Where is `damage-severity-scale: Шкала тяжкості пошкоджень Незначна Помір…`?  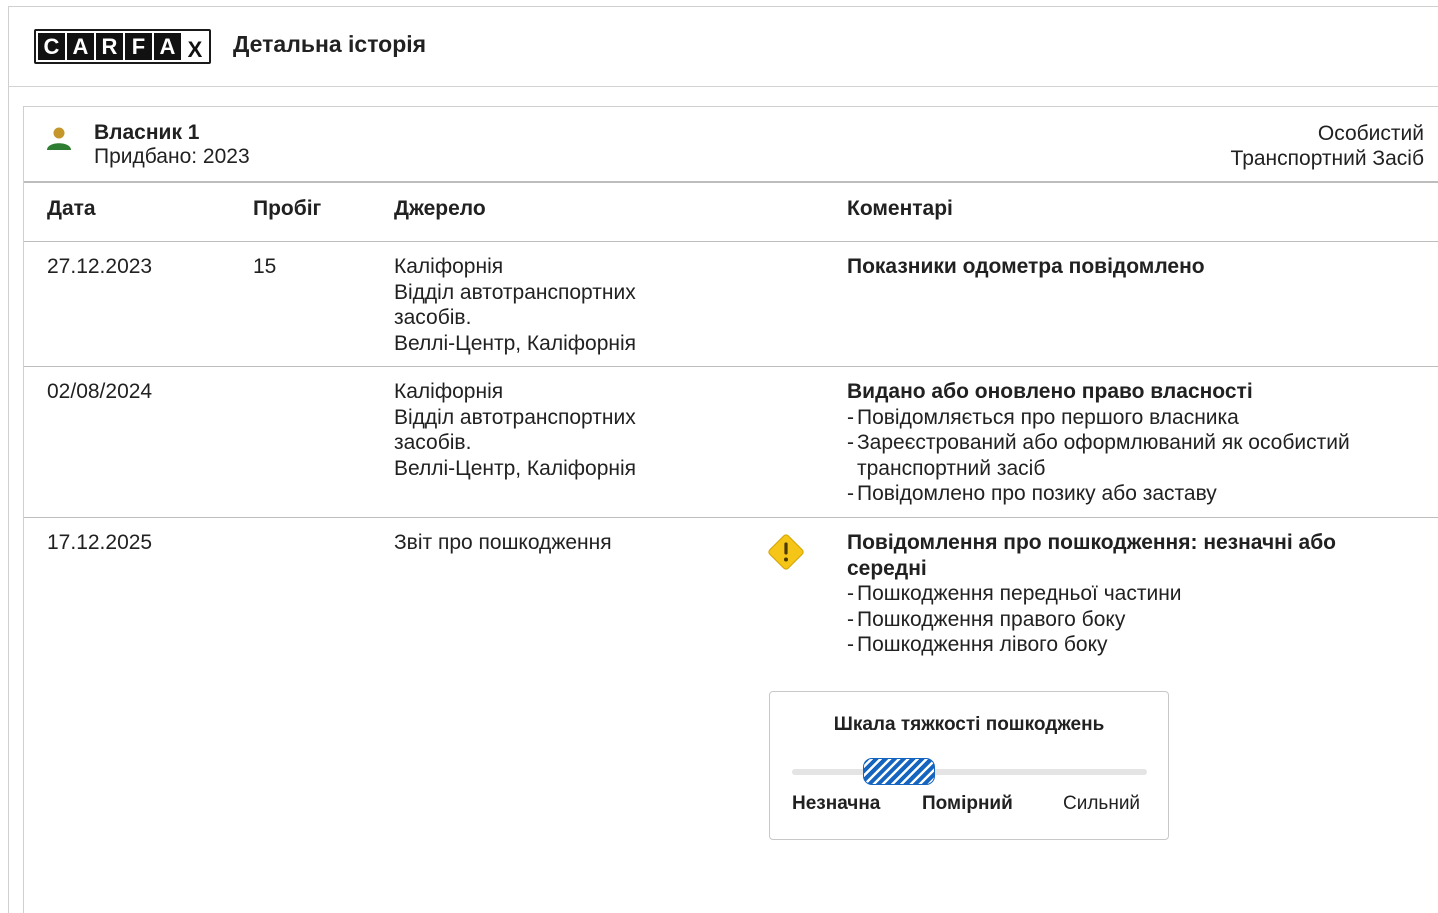 damage-severity-scale: Шкала тяжкості пошкоджень Незначна Помір… is located at coordinates (969, 765).